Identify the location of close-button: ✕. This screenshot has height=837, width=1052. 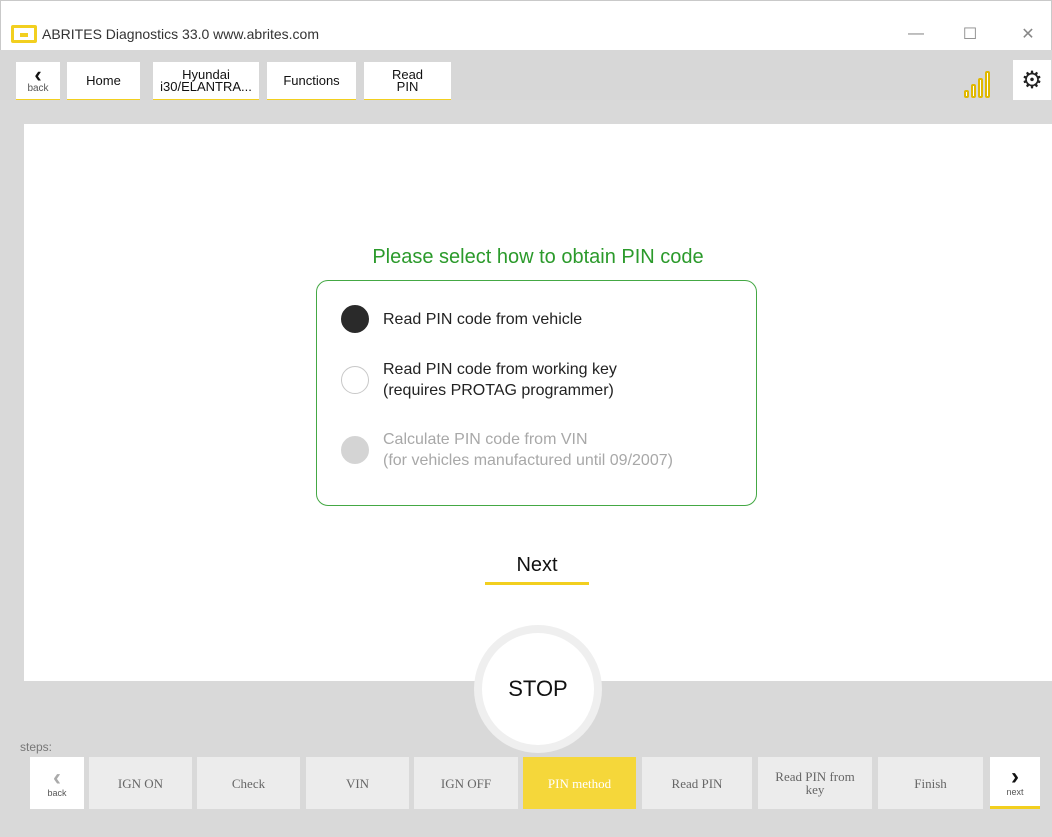
(1028, 34).